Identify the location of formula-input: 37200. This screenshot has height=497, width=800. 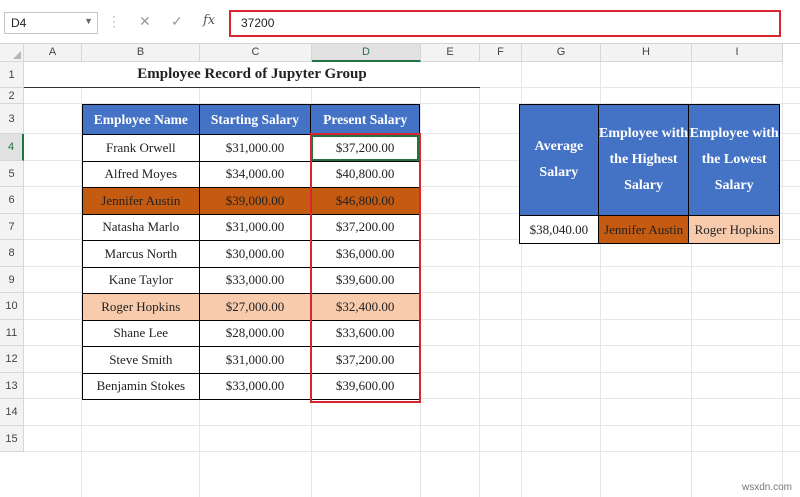
(505, 23).